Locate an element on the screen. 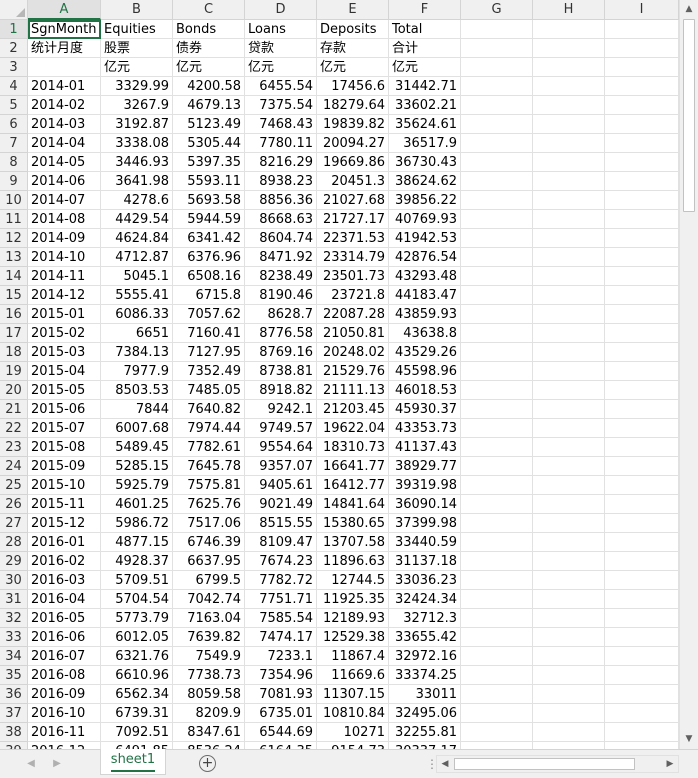 This screenshot has height=778, width=698. cell-c35: 7738.73 is located at coordinates (209, 675).